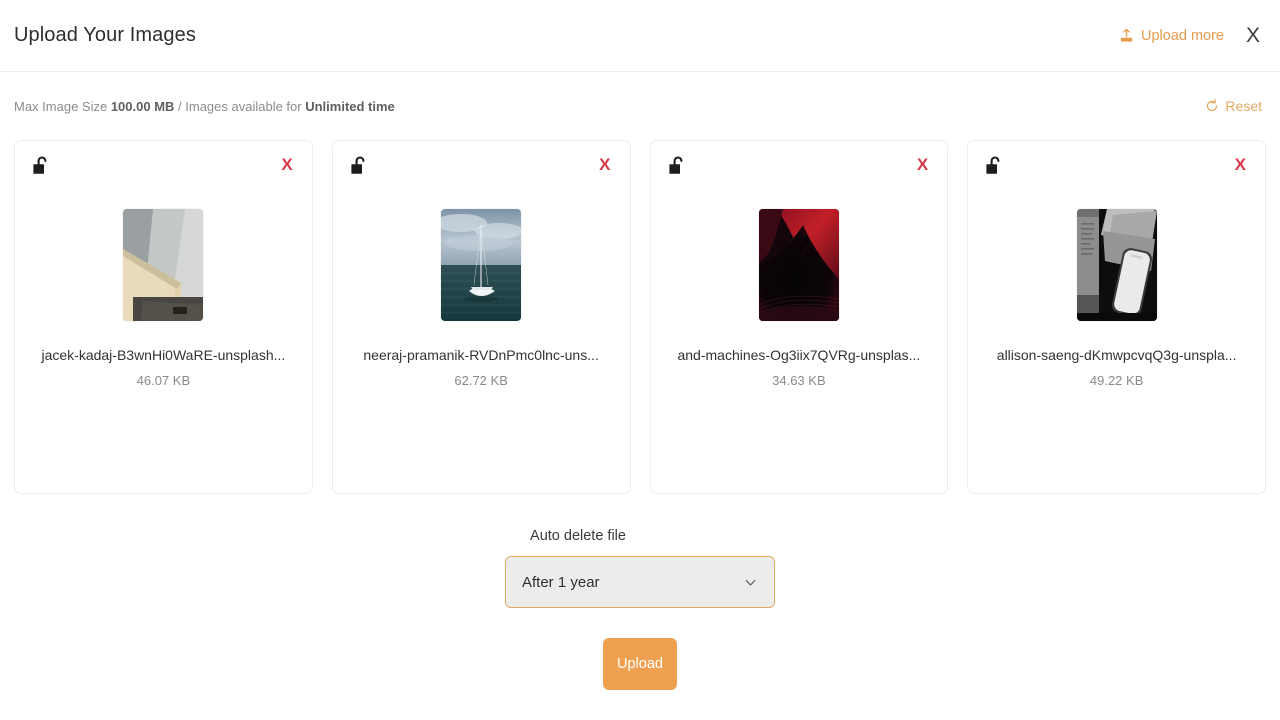  I want to click on file-size: 46.07 KB, so click(163, 380).